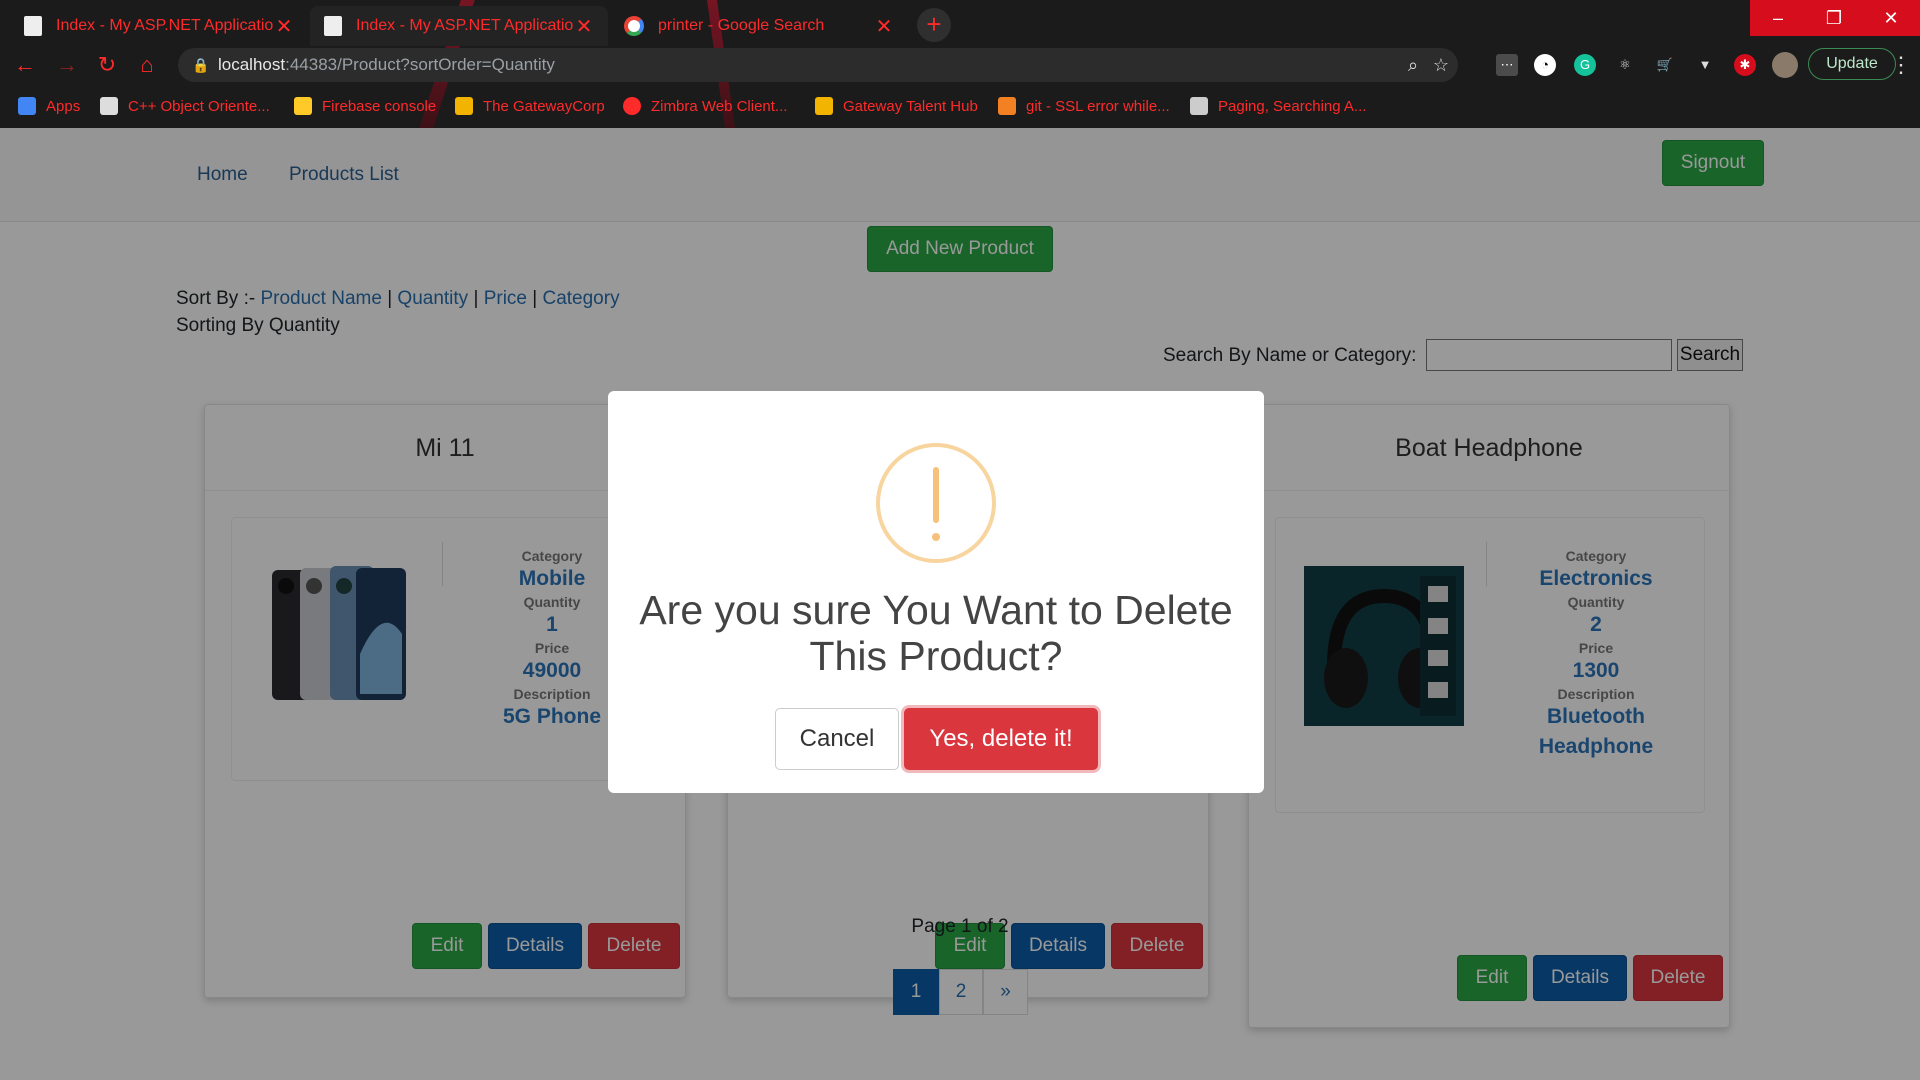 This screenshot has height=1080, width=1920. I want to click on cart-icon: 🛒, so click(1665, 65).